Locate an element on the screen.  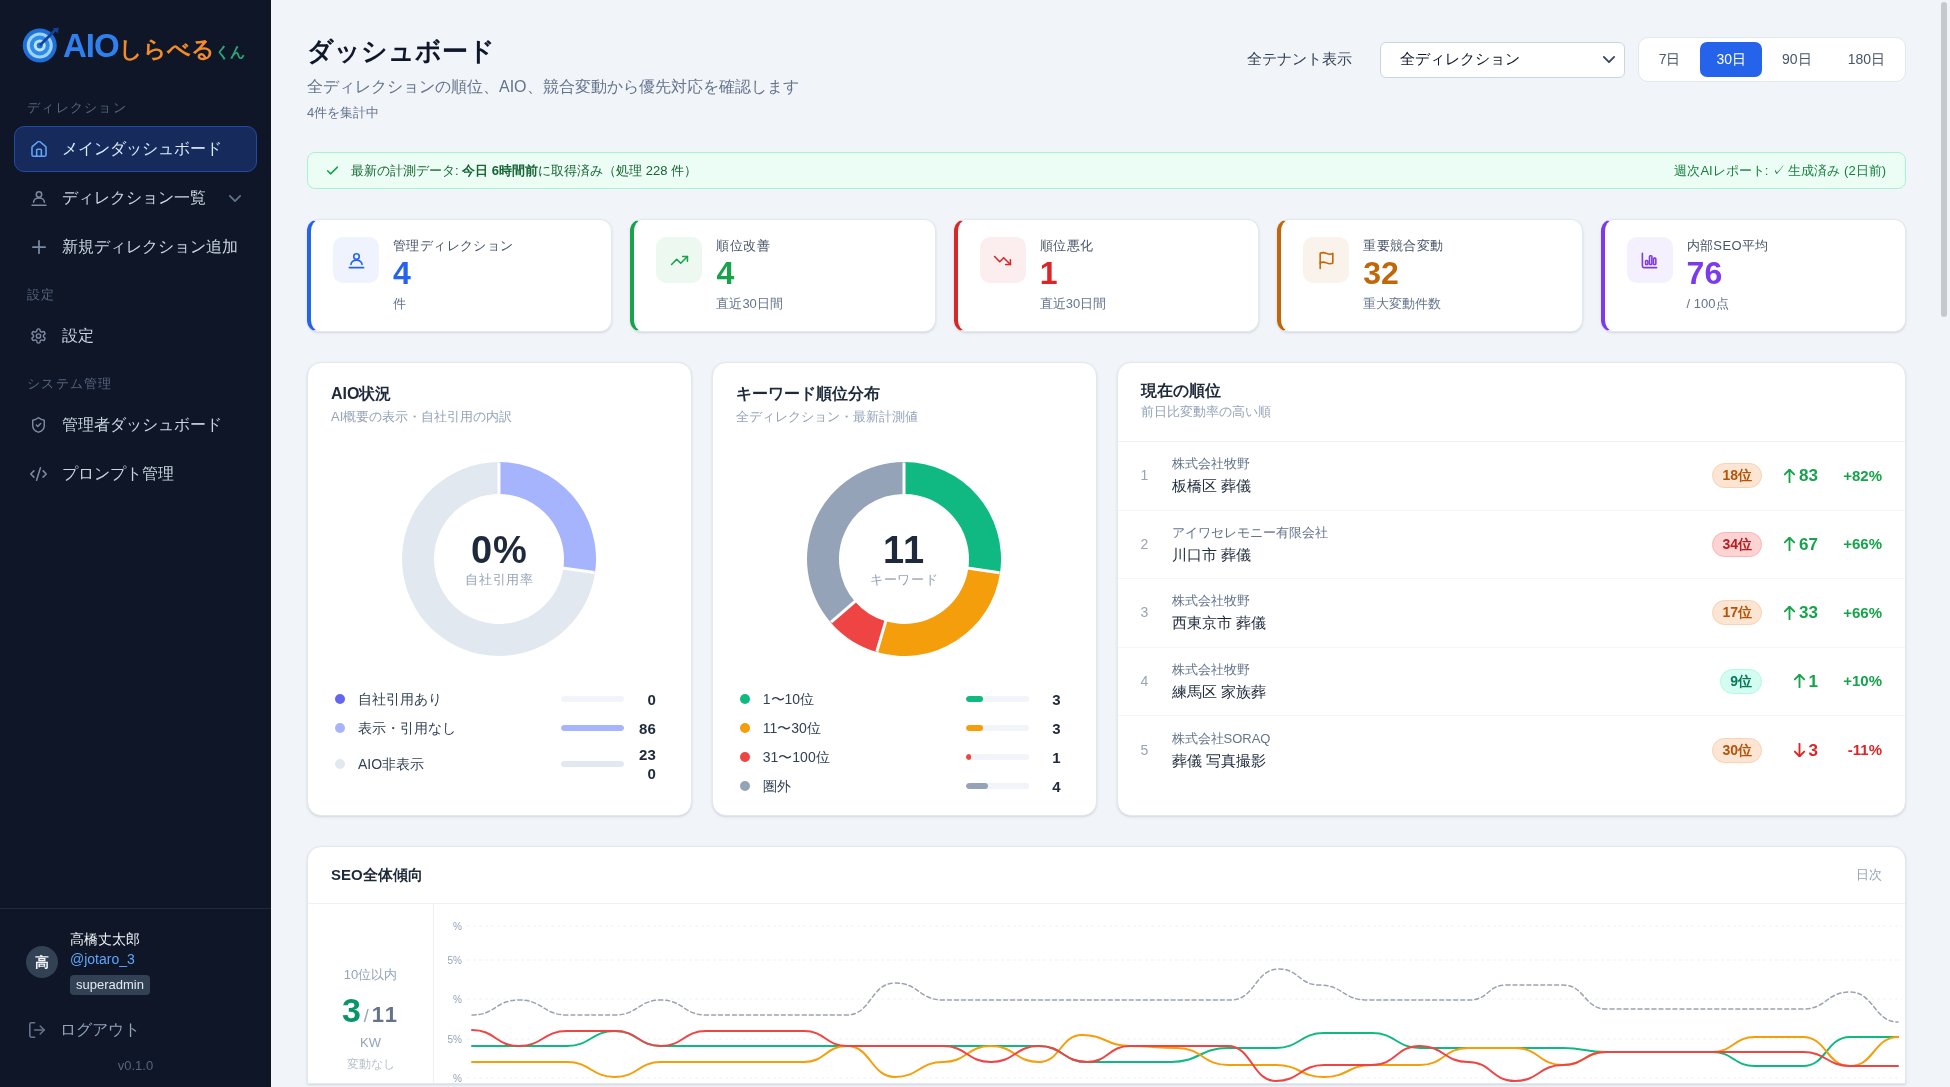
keyword-ratio: 3/11 is located at coordinates (370, 1010).